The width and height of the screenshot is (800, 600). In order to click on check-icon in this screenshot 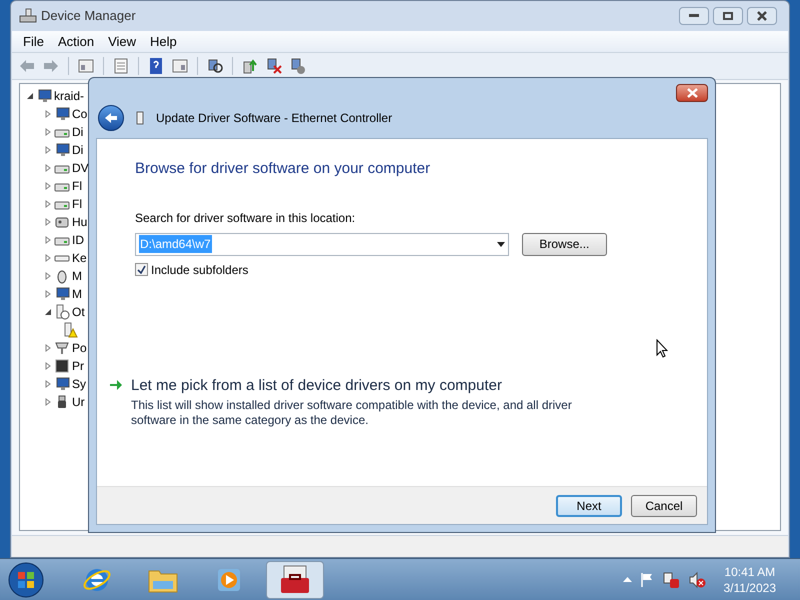, I will do `click(141, 269)`.